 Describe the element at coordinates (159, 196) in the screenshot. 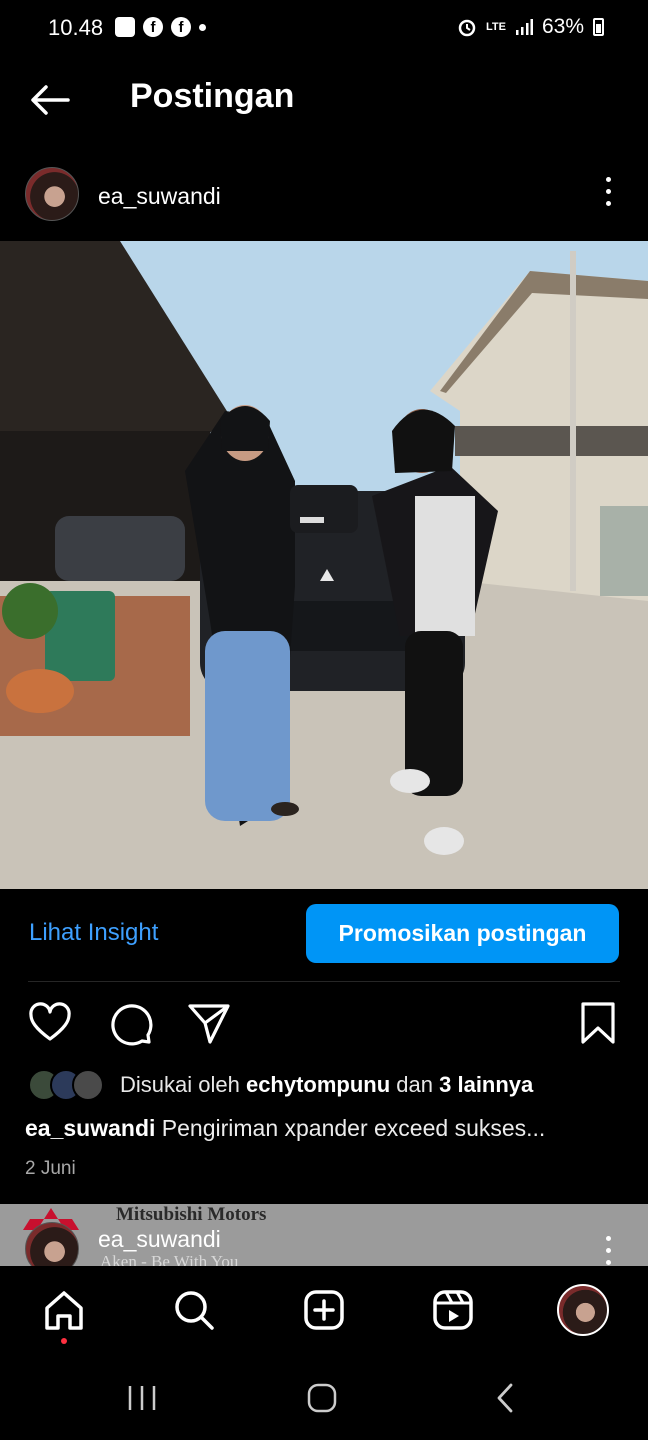

I see `post-author: ea_suwandi` at that location.